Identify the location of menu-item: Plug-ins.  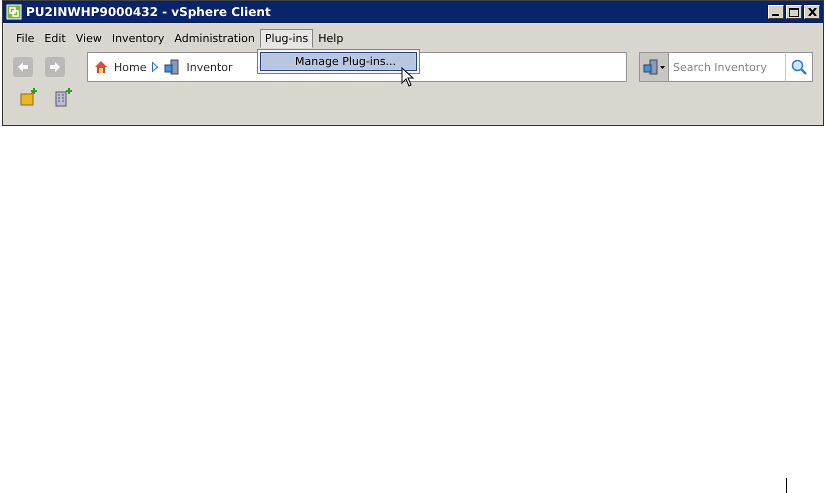
(287, 38).